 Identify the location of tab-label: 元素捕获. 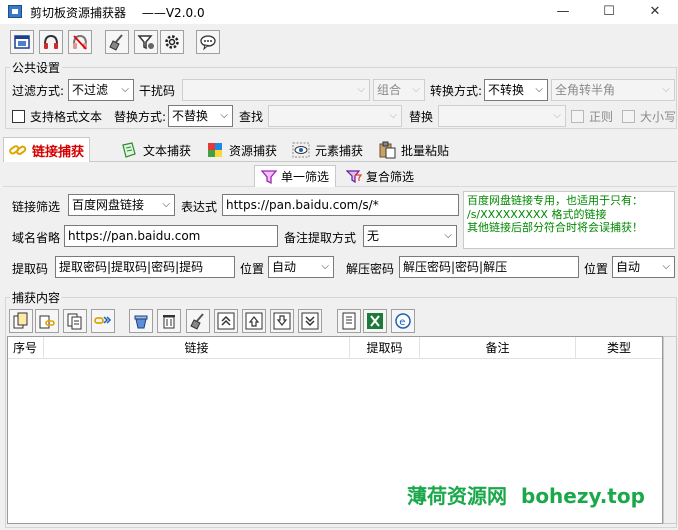
(339, 150).